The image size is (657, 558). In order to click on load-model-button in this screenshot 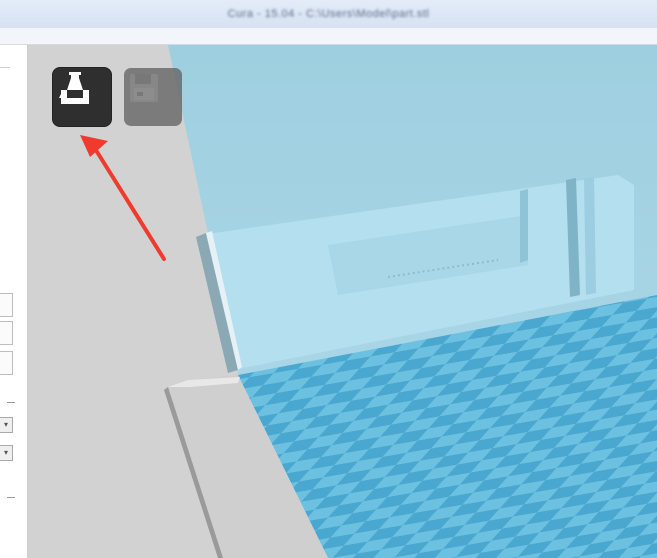, I will do `click(82, 97)`.